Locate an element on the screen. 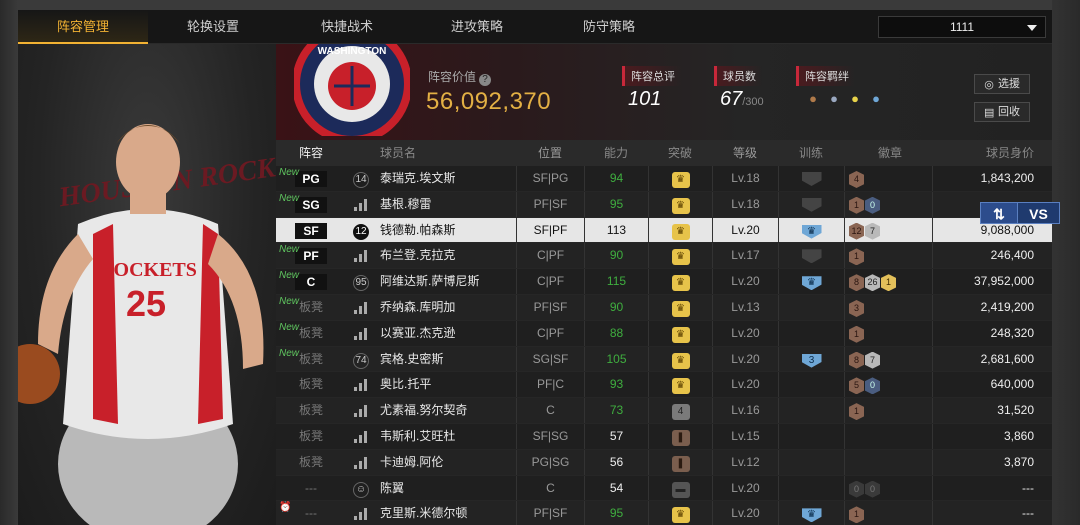 The width and height of the screenshot is (1080, 525). badges-cell: 10 is located at coordinates (888, 204).